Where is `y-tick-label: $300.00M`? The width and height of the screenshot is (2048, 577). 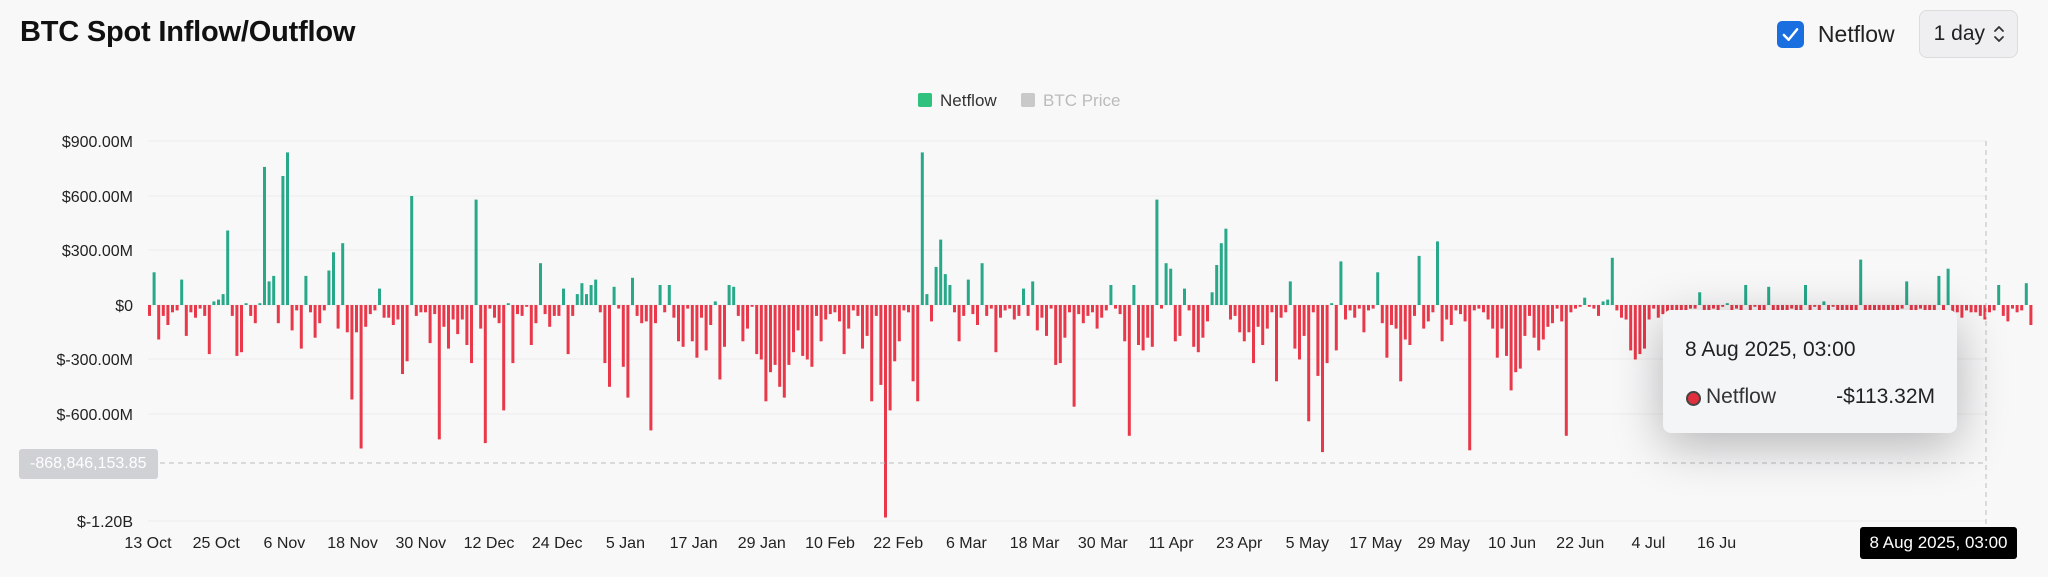
y-tick-label: $300.00M is located at coordinates (97, 251).